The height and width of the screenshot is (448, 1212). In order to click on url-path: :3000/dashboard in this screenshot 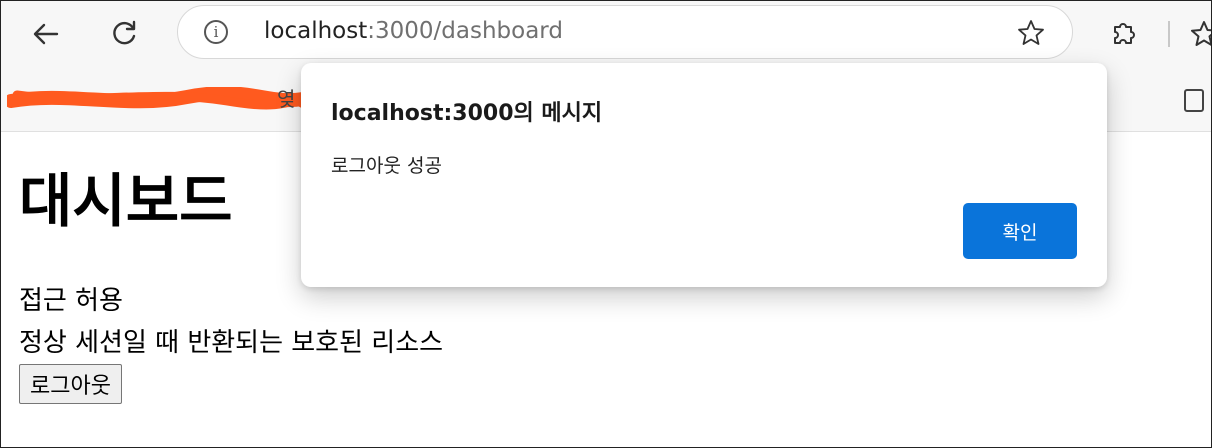, I will do `click(465, 31)`.